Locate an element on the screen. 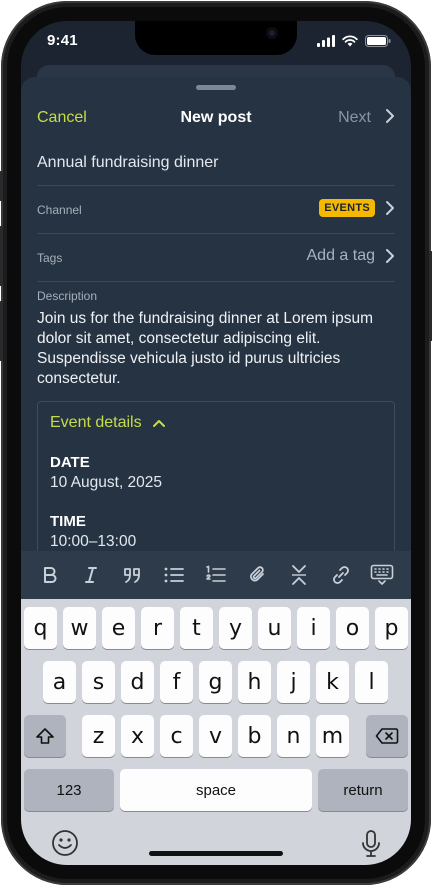  key-x: x is located at coordinates (137, 736).